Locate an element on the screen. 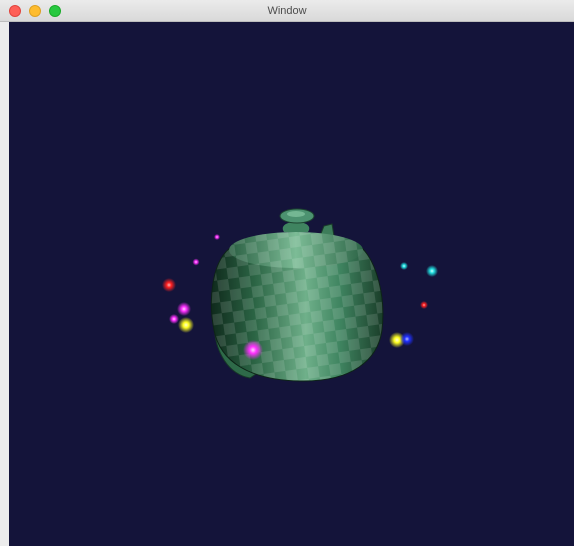 The width and height of the screenshot is (574, 546). window-left-edge is located at coordinates (4, 284).